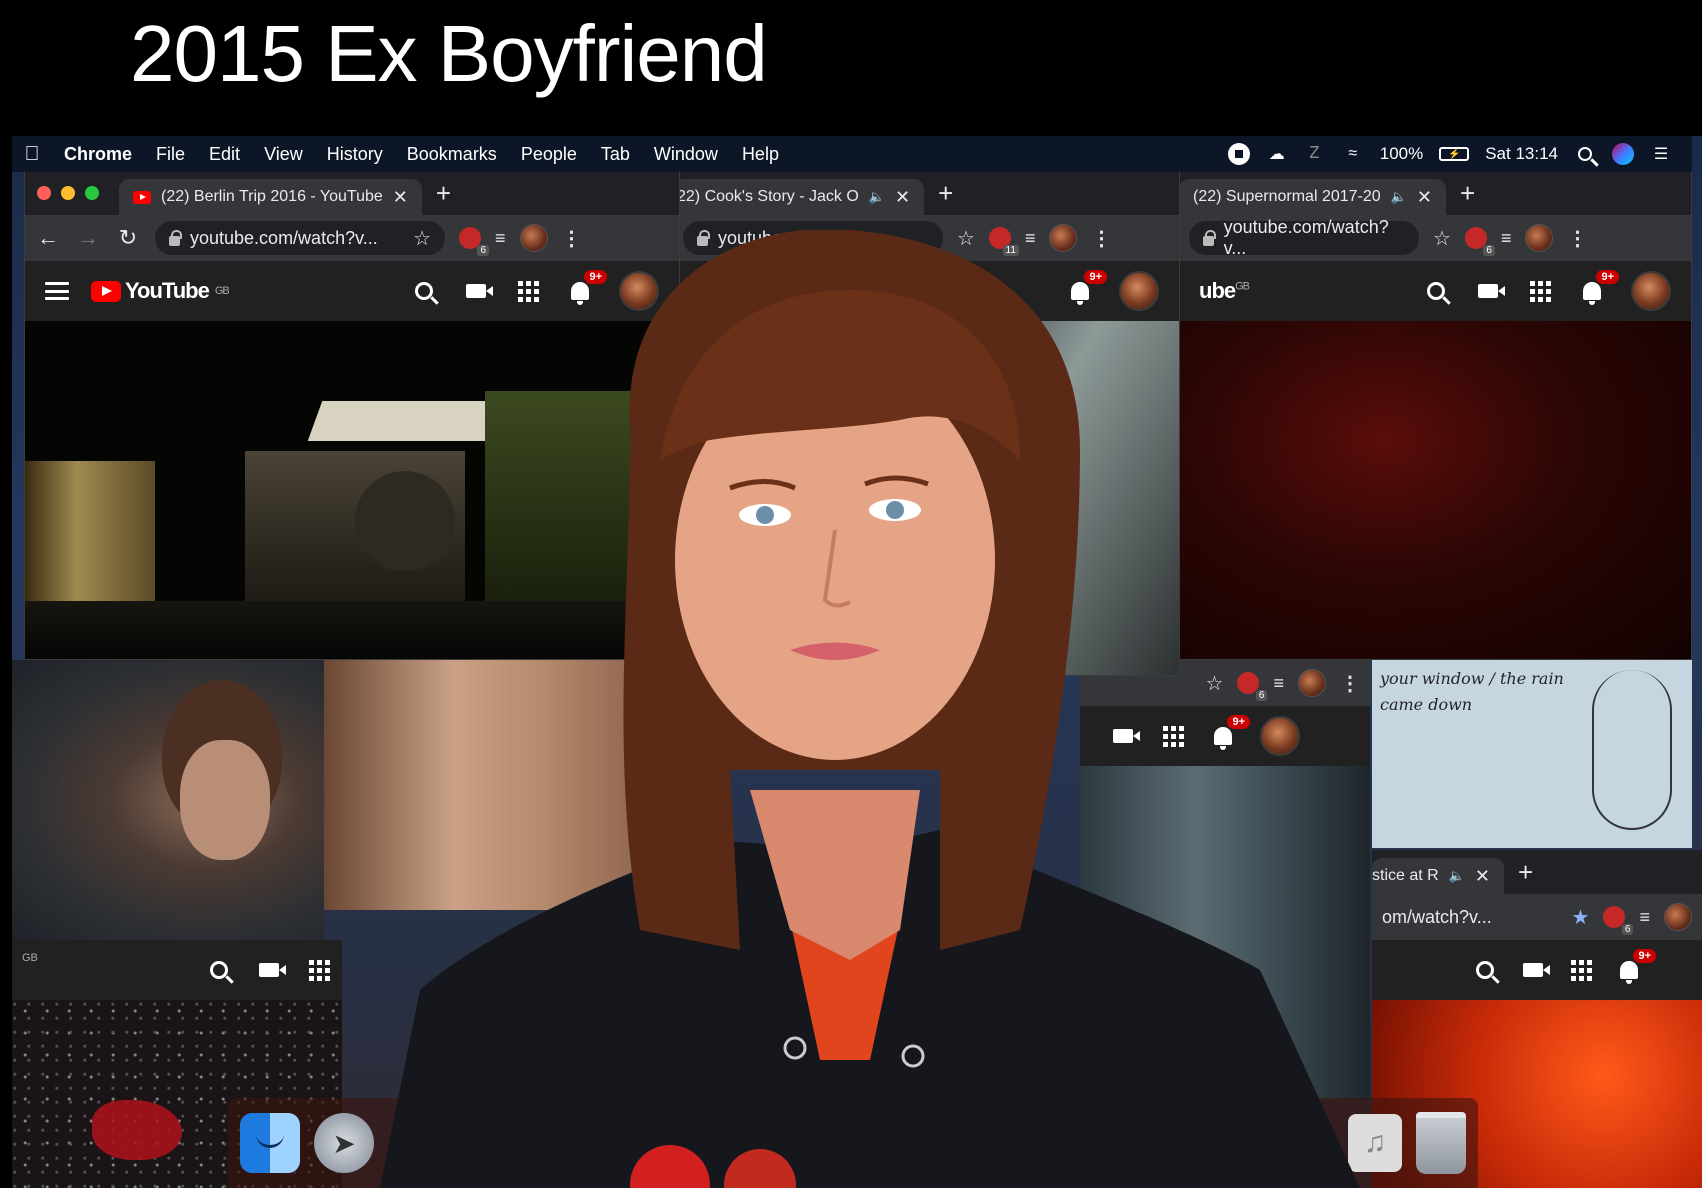 This screenshot has width=1702, height=1188. I want to click on menu-tab: Tab, so click(615, 154).